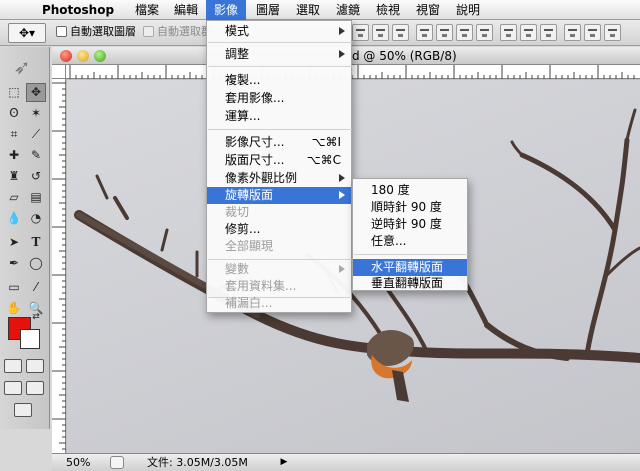 This screenshot has height=471, width=640. I want to click on menu-item-rotate-canvas: 旋轉版面, so click(279, 195).